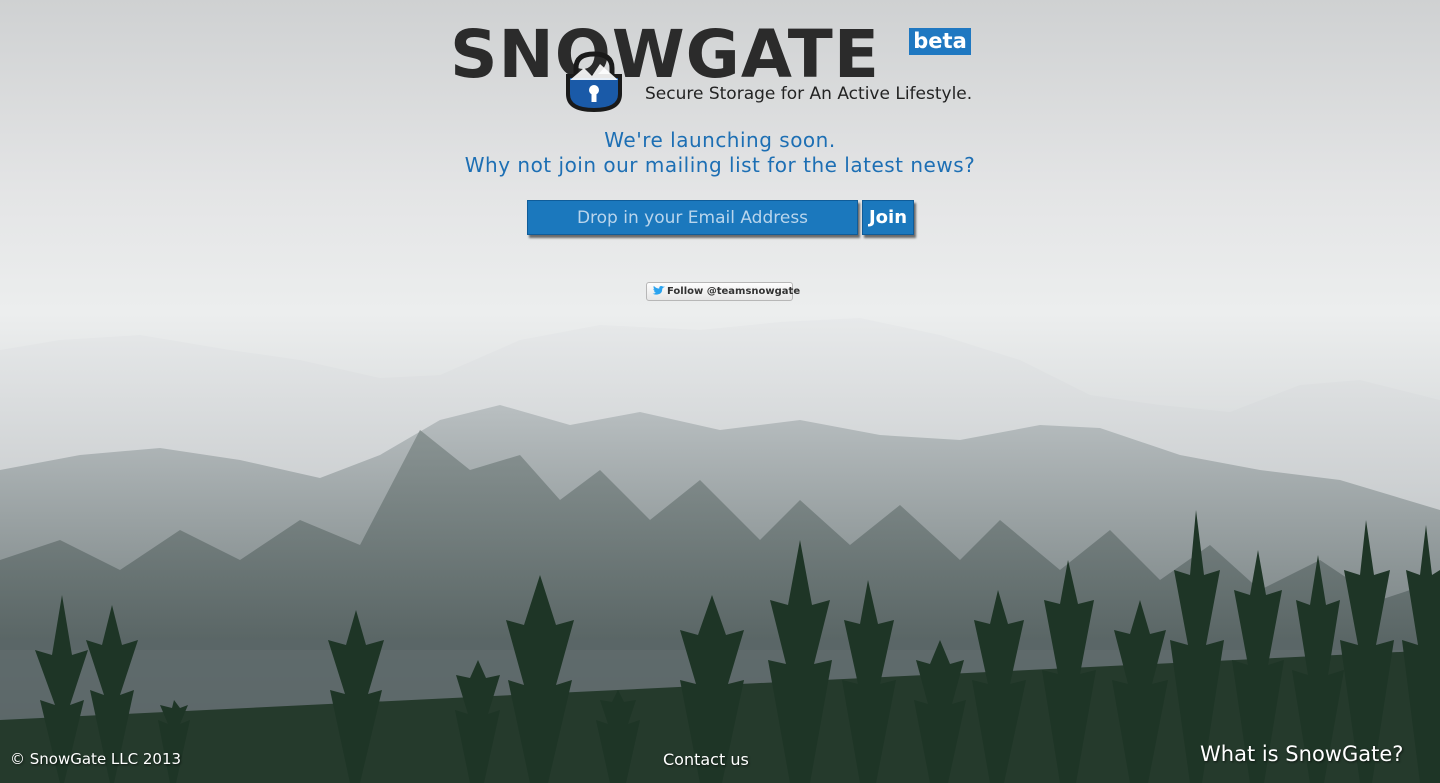  I want to click on what-is-snowgate-link: What is SnowGate?, so click(1301, 754).